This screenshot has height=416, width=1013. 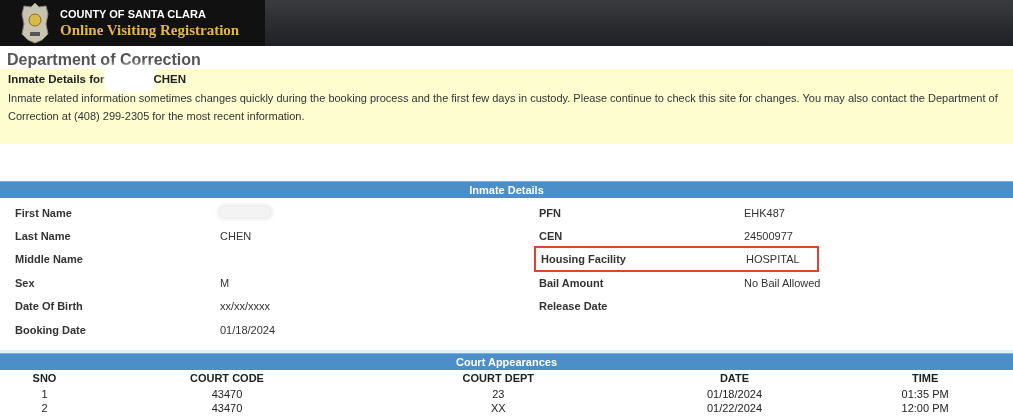 What do you see at coordinates (572, 282) in the screenshot?
I see `field-label: Bail Amount` at bounding box center [572, 282].